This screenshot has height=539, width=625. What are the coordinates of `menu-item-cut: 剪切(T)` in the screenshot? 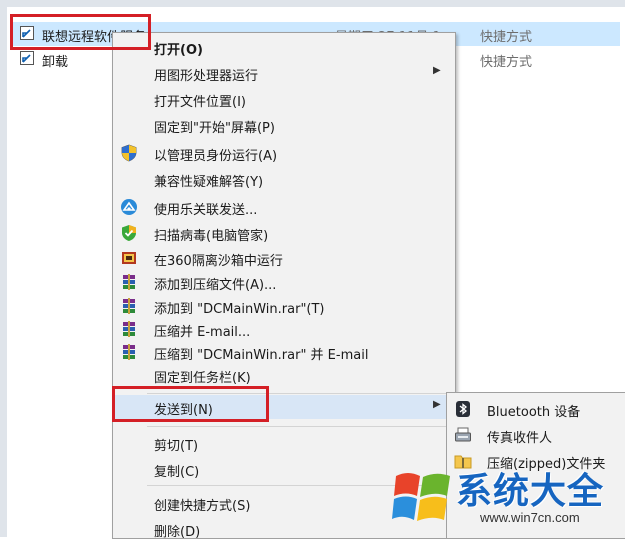 It's located at (284, 443).